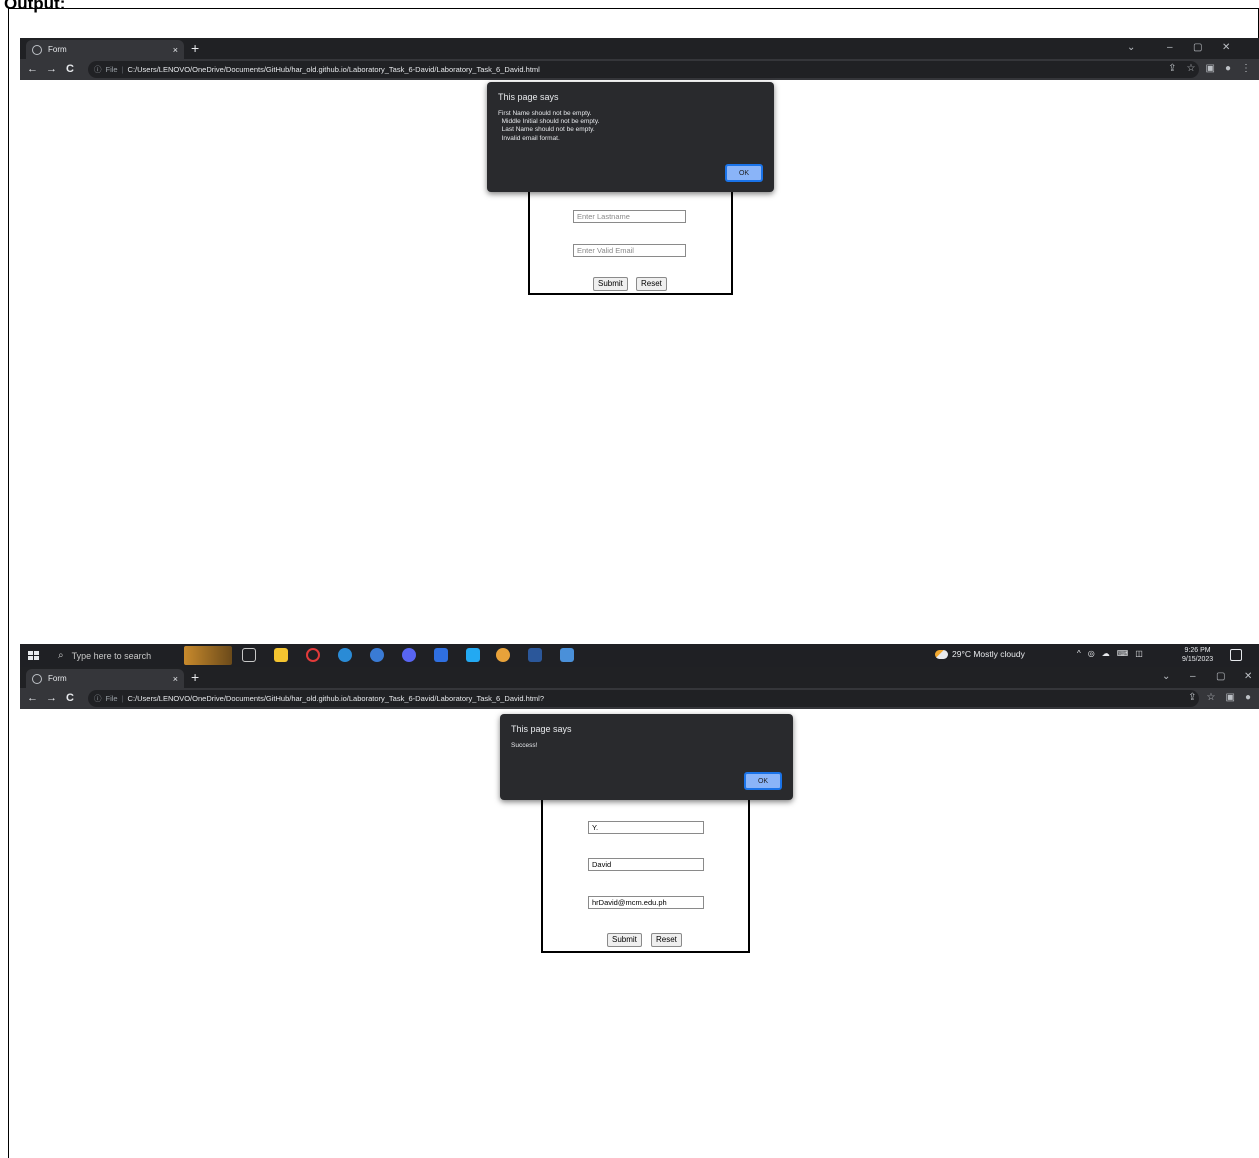 This screenshot has height=1158, width=1259. Describe the element at coordinates (535, 655) in the screenshot. I see `word-icon` at that location.